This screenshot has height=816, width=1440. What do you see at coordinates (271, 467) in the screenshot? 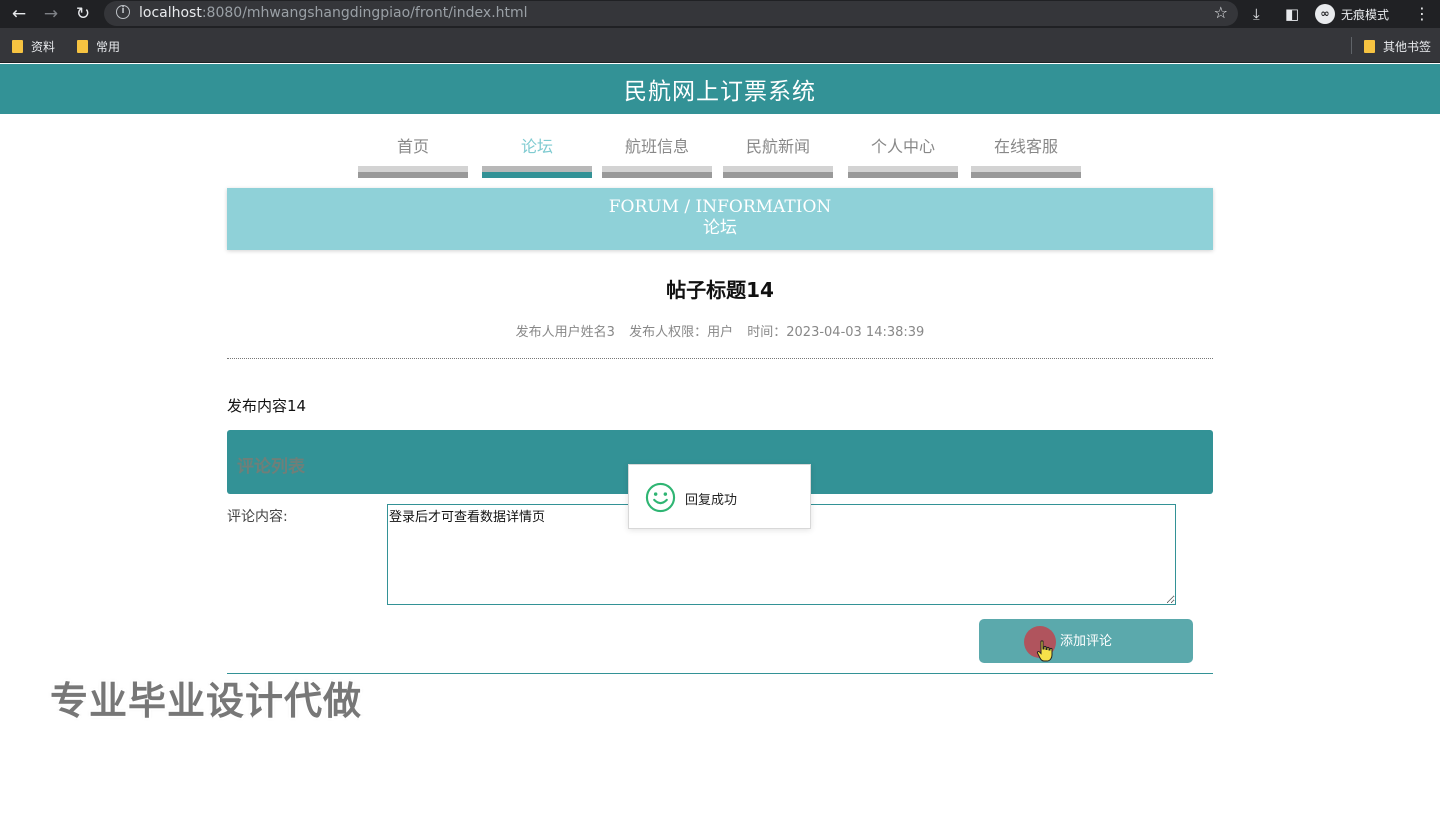
I see `comment-list-title: 评论列表` at bounding box center [271, 467].